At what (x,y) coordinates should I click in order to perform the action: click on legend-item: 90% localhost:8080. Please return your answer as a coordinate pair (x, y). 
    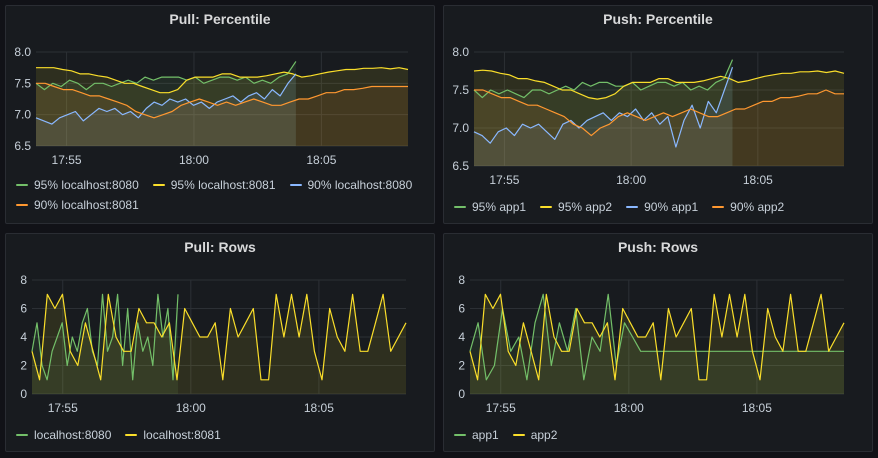
    Looking at the image, I should click on (351, 185).